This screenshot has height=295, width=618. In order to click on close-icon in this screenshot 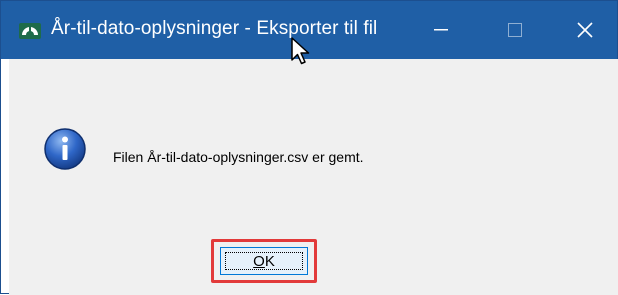, I will do `click(585, 30)`.